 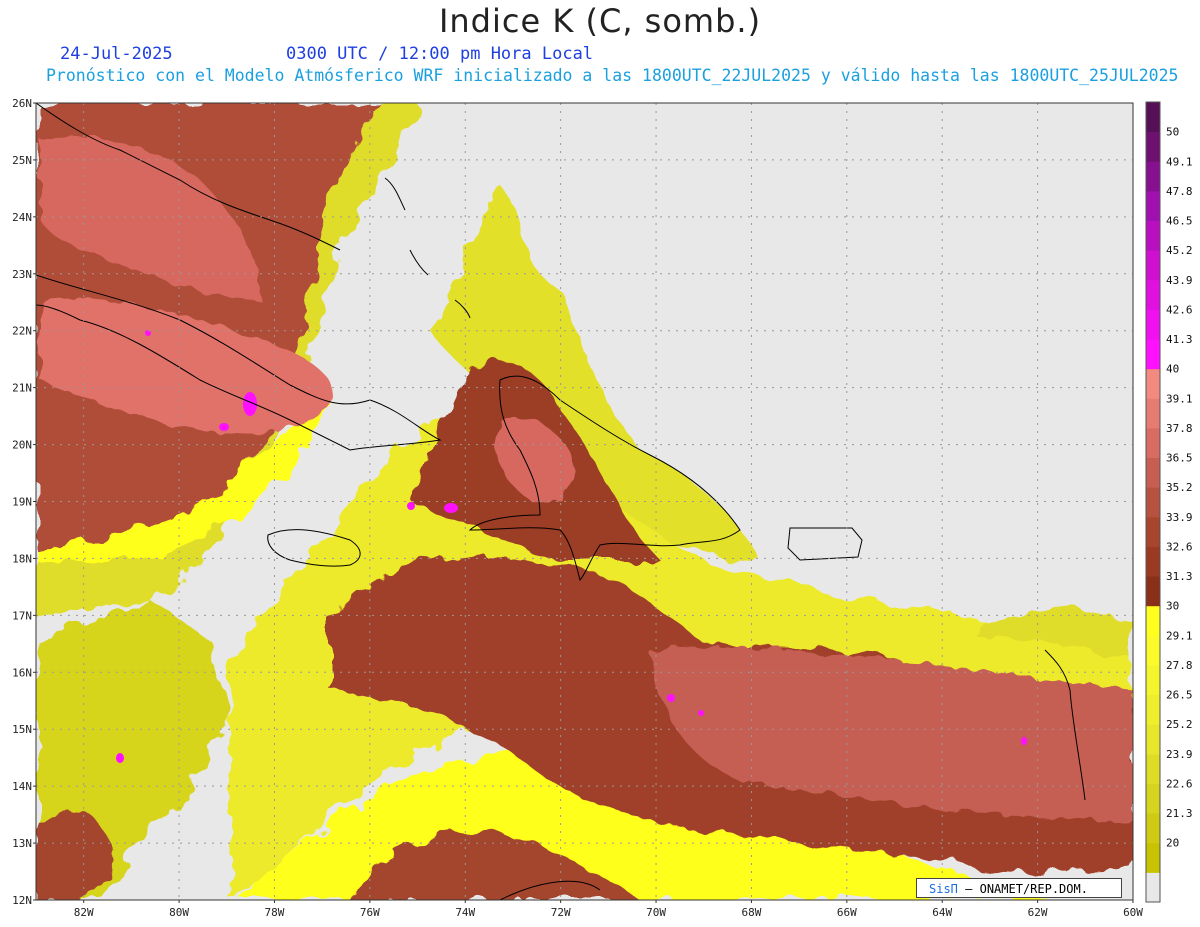 What do you see at coordinates (1026, 889) in the screenshot?
I see `credit-text: – ONAMET/REP.DOM.` at bounding box center [1026, 889].